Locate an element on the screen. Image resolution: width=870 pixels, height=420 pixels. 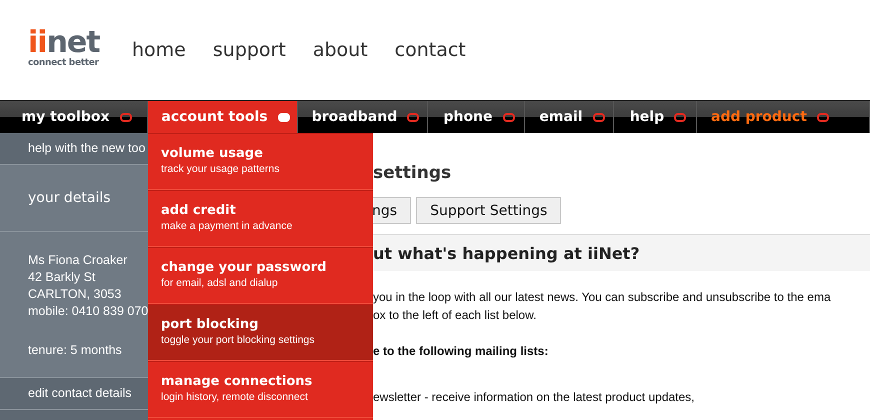
paragraph-text: ox to the left of each list below. is located at coordinates (455, 315).